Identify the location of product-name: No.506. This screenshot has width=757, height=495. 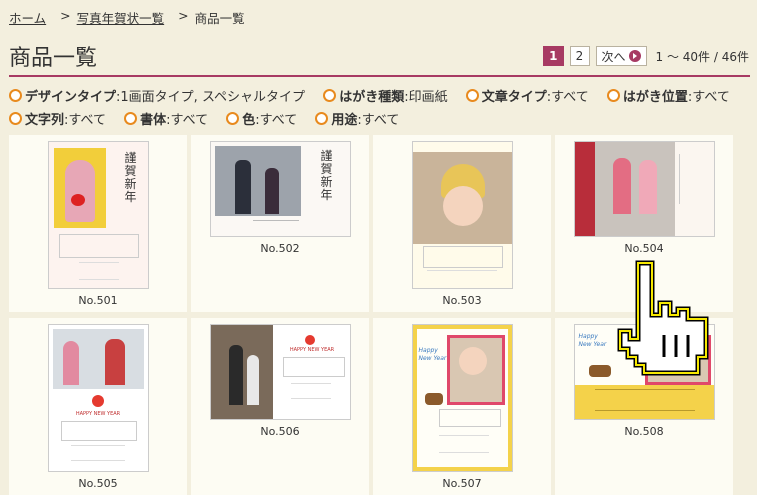
(280, 431).